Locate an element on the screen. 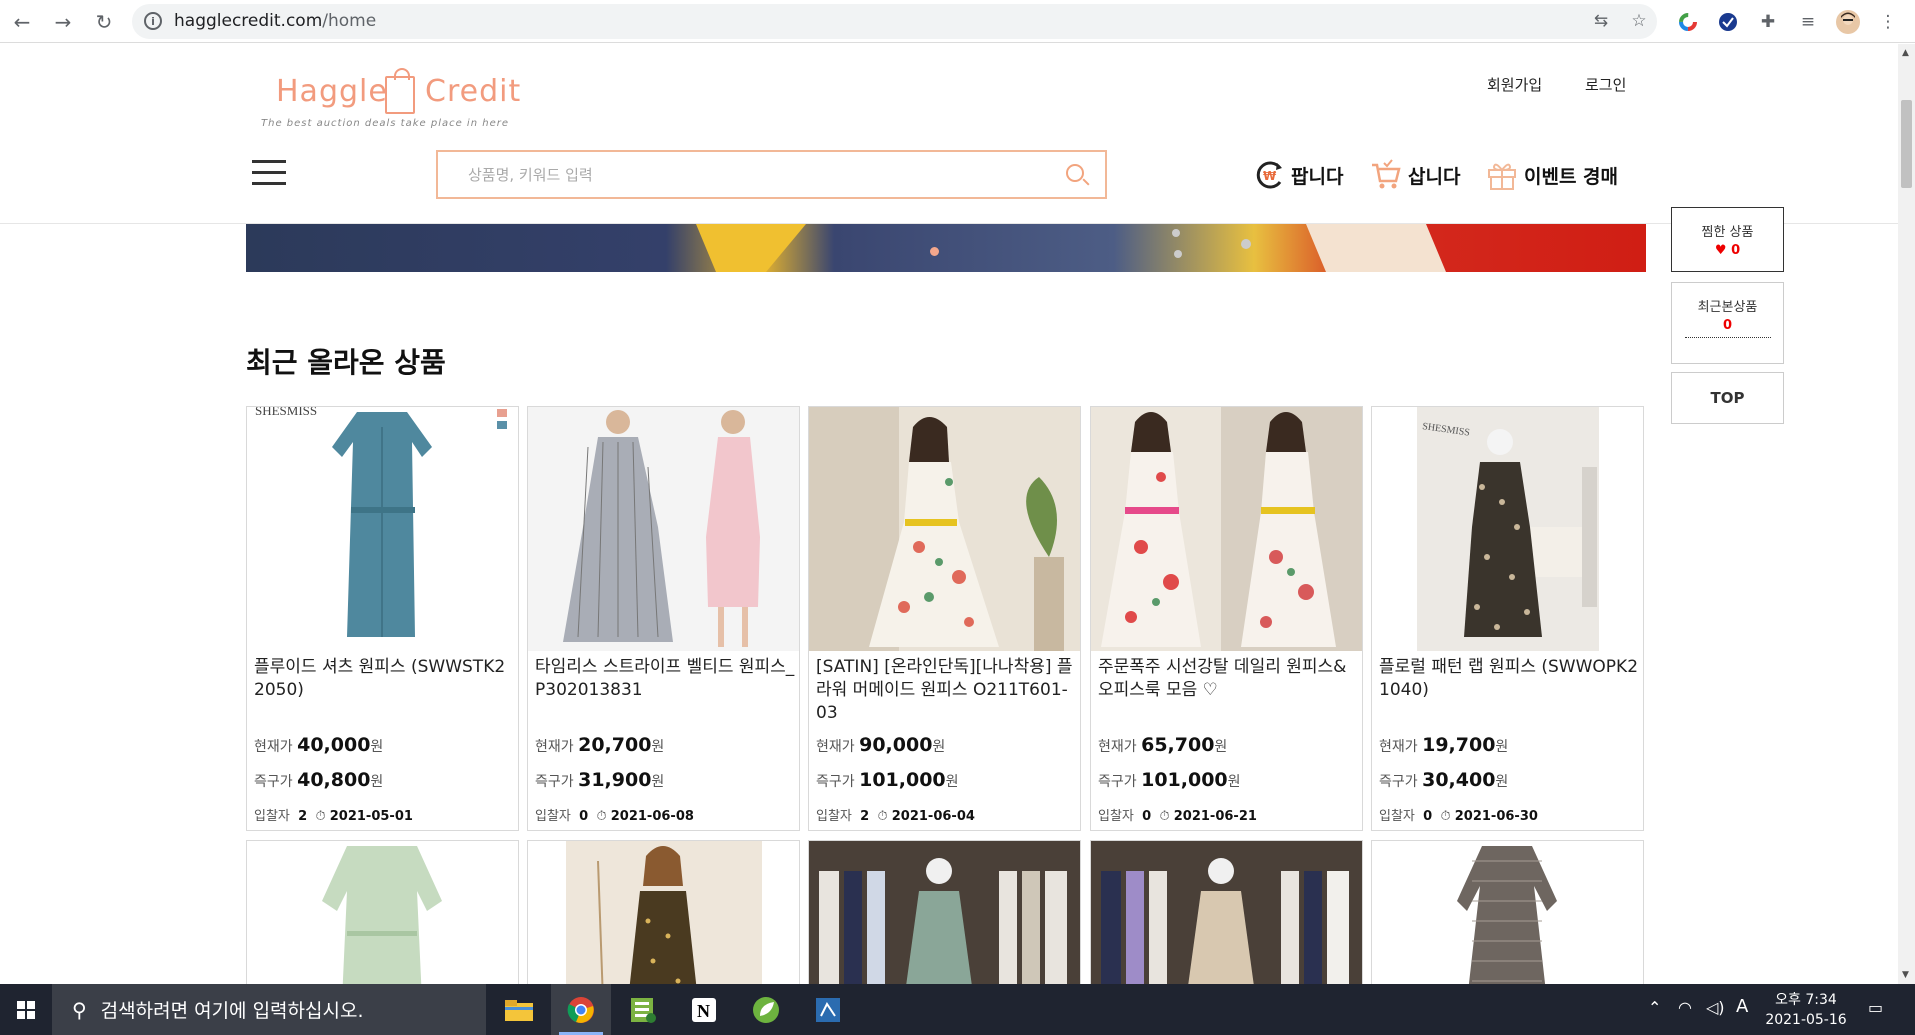 The image size is (1915, 1035). product-name: 플로럴 패턴 랩 원피스 (SWWOPK21040) is located at coordinates (1509, 679).